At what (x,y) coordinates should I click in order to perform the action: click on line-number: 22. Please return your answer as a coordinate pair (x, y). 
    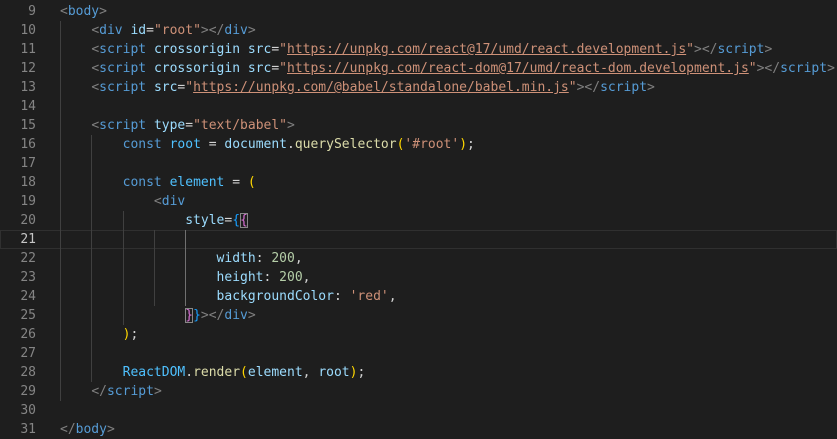
    Looking at the image, I should click on (28, 258).